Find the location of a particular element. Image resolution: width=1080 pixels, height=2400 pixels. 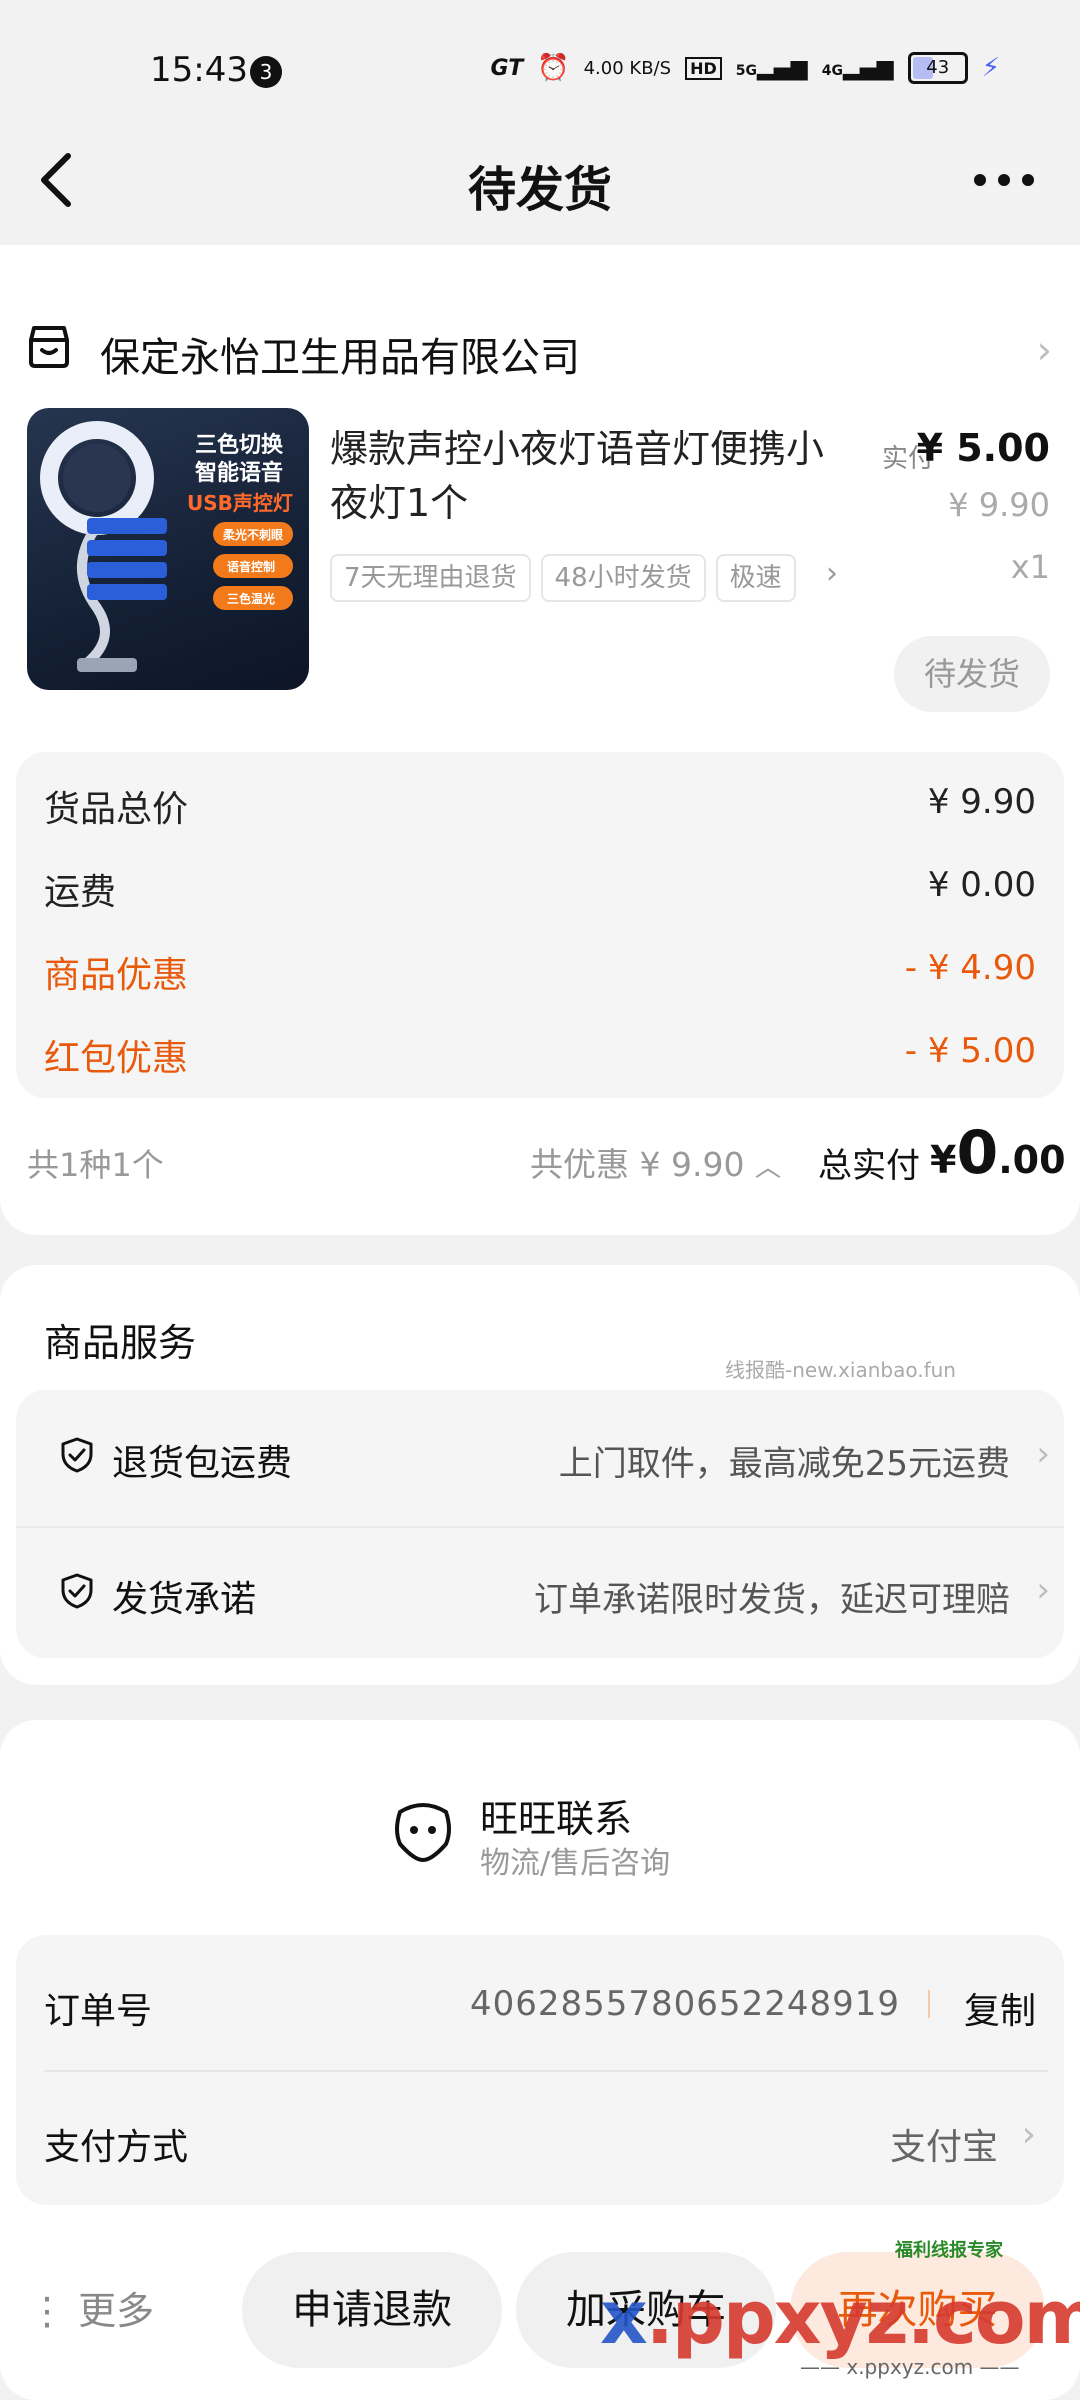

signal-5g-label: 5G is located at coordinates (746, 70).